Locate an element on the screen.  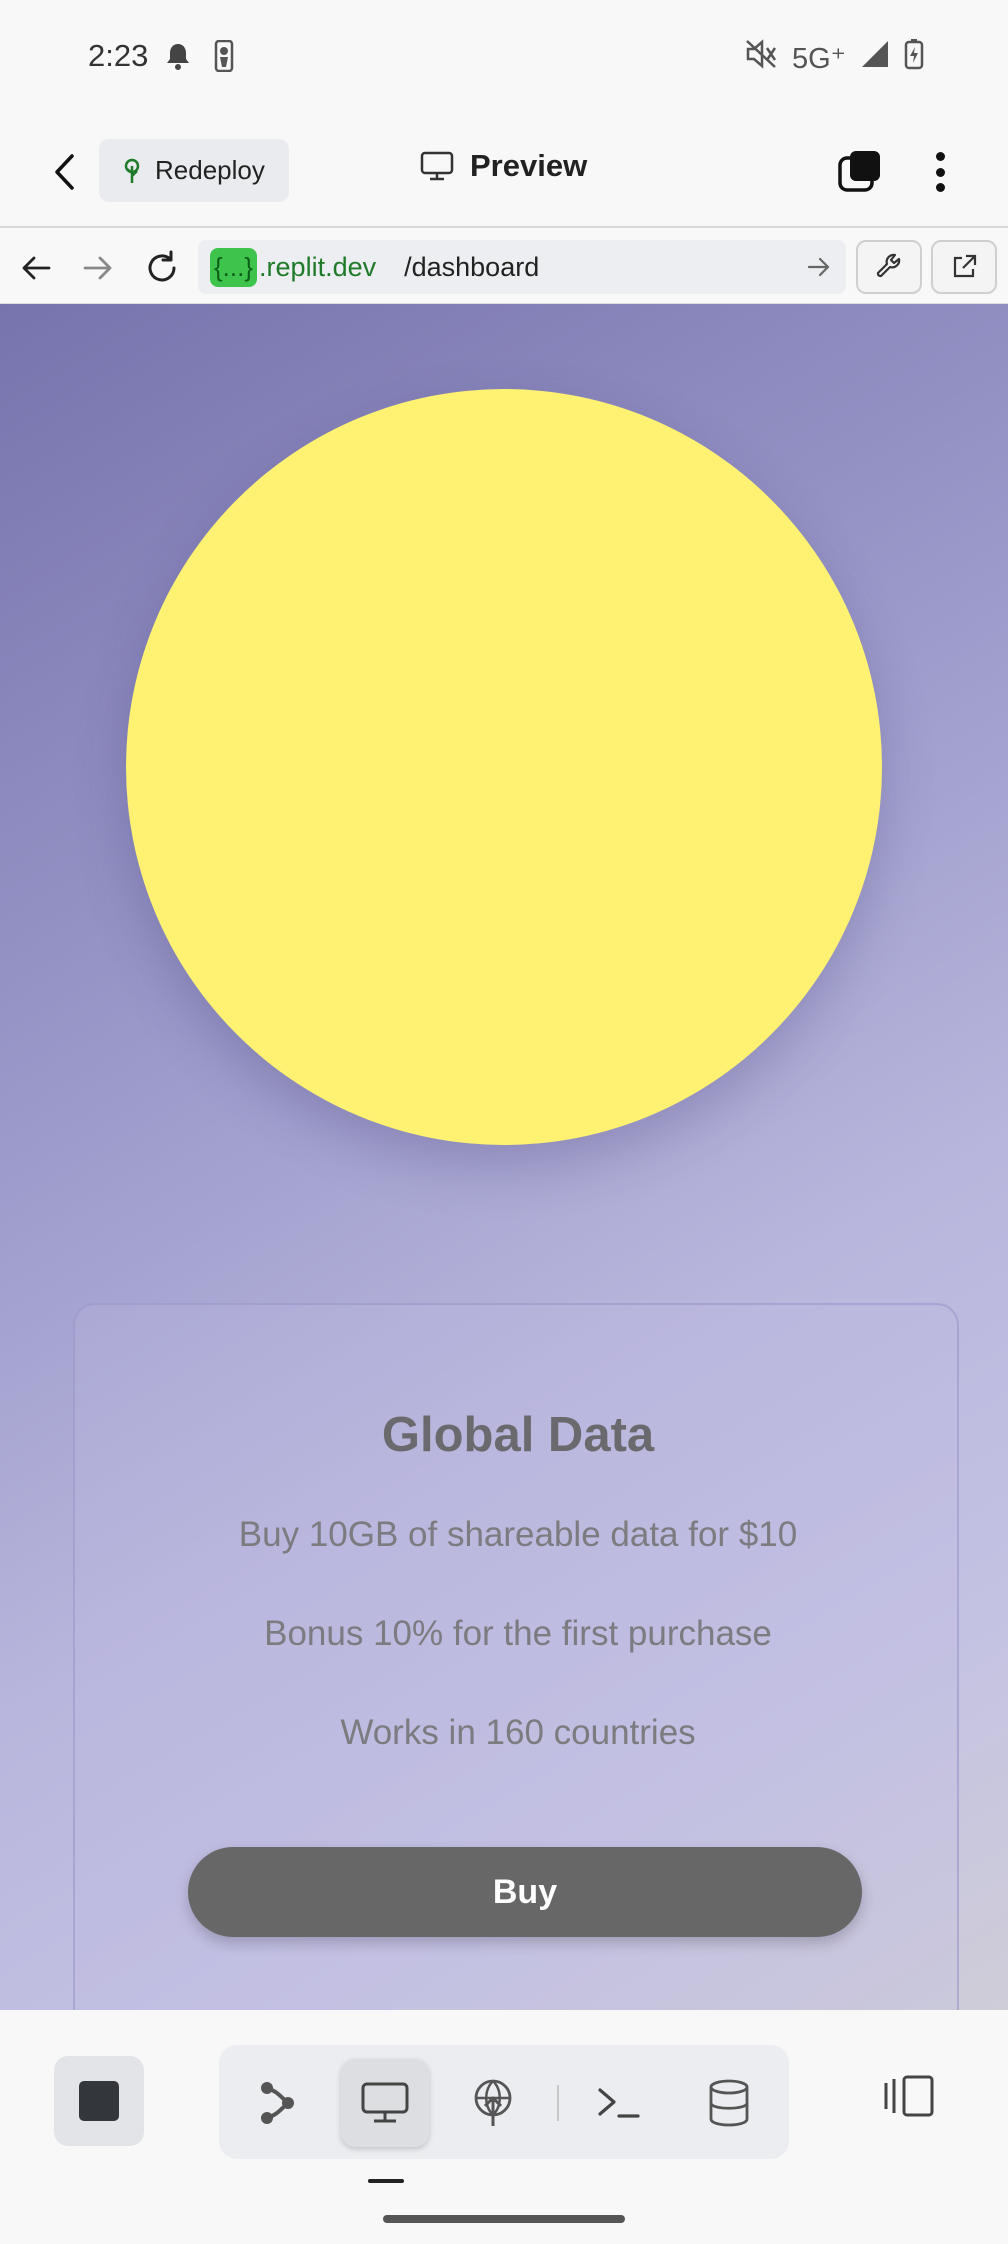
database-button is located at coordinates (729, 2103).